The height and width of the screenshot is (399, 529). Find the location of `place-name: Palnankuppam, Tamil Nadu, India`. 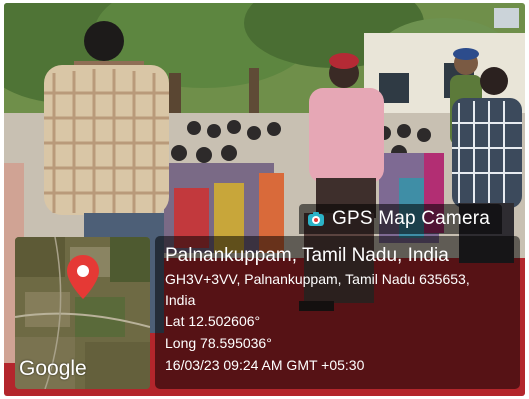

place-name: Palnankuppam, Tamil Nadu, India is located at coordinates (307, 255).